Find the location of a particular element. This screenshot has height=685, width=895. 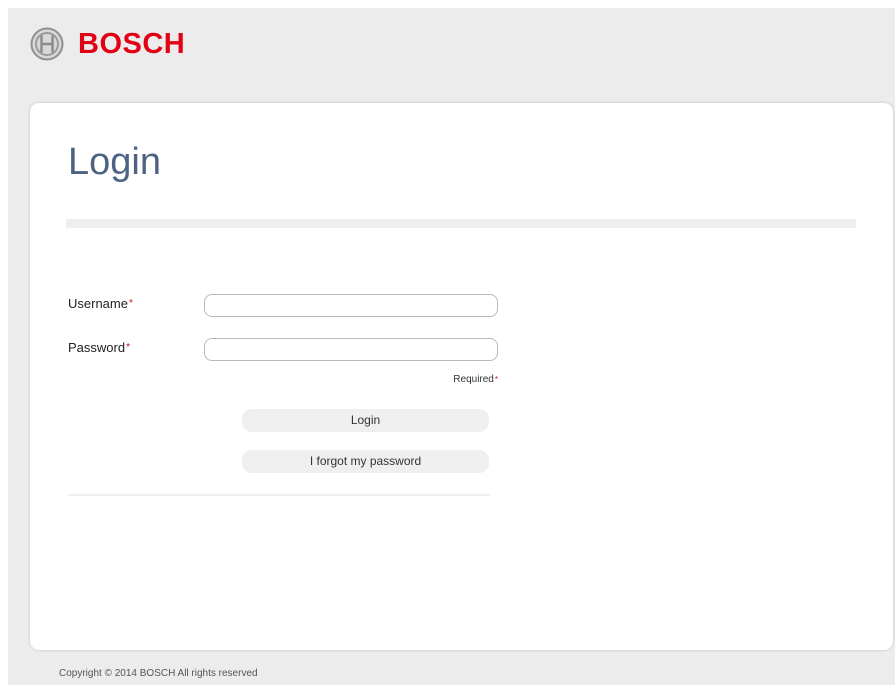

brand-header: BOSCH is located at coordinates (107, 44).